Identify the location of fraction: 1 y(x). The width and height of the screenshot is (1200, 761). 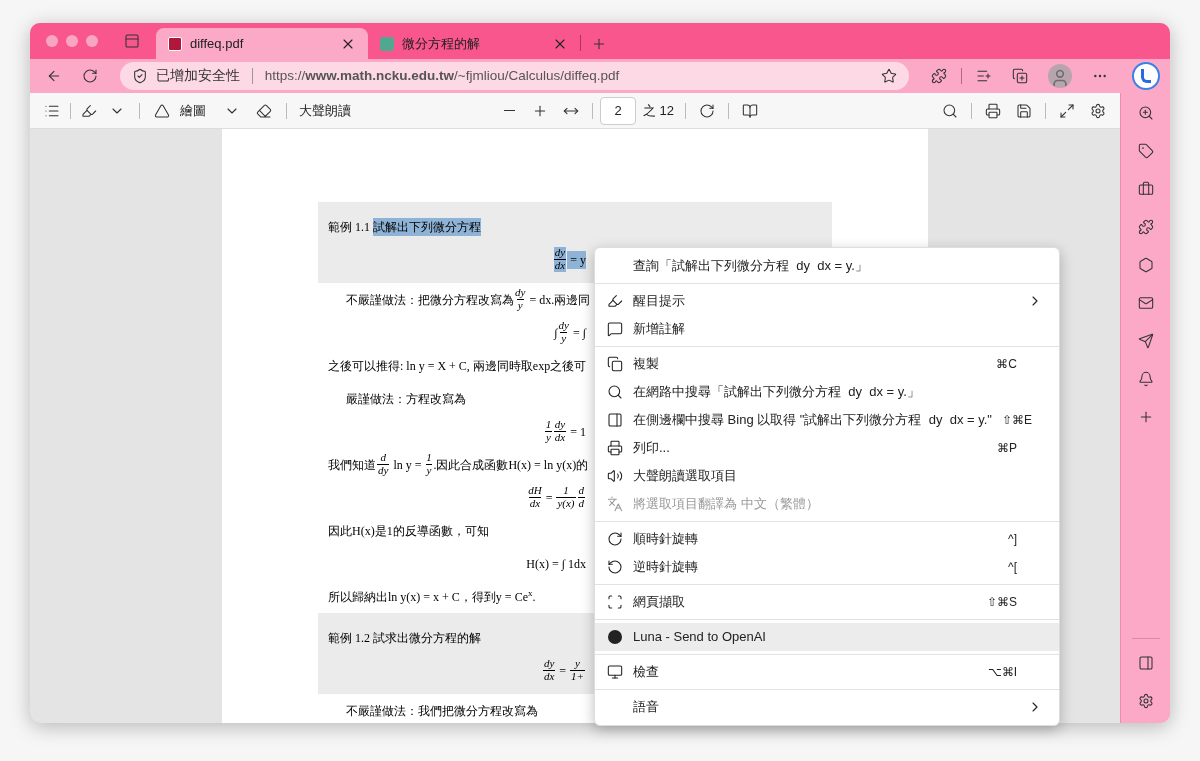
(566, 497).